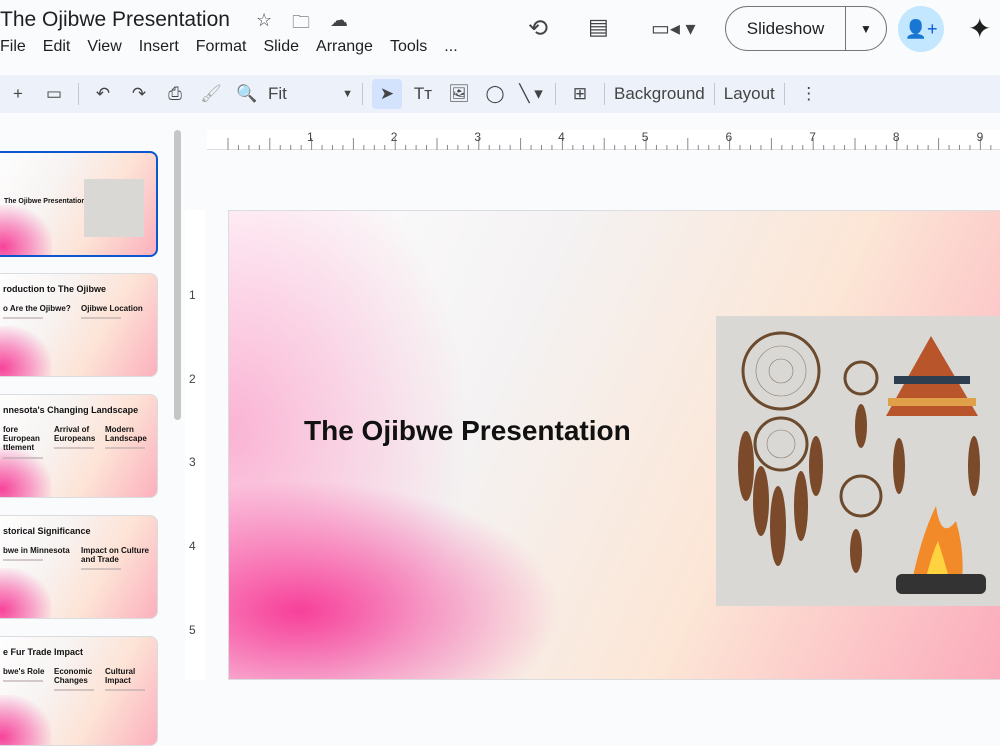  I want to click on insert-comment-icon: ⊞, so click(580, 94).